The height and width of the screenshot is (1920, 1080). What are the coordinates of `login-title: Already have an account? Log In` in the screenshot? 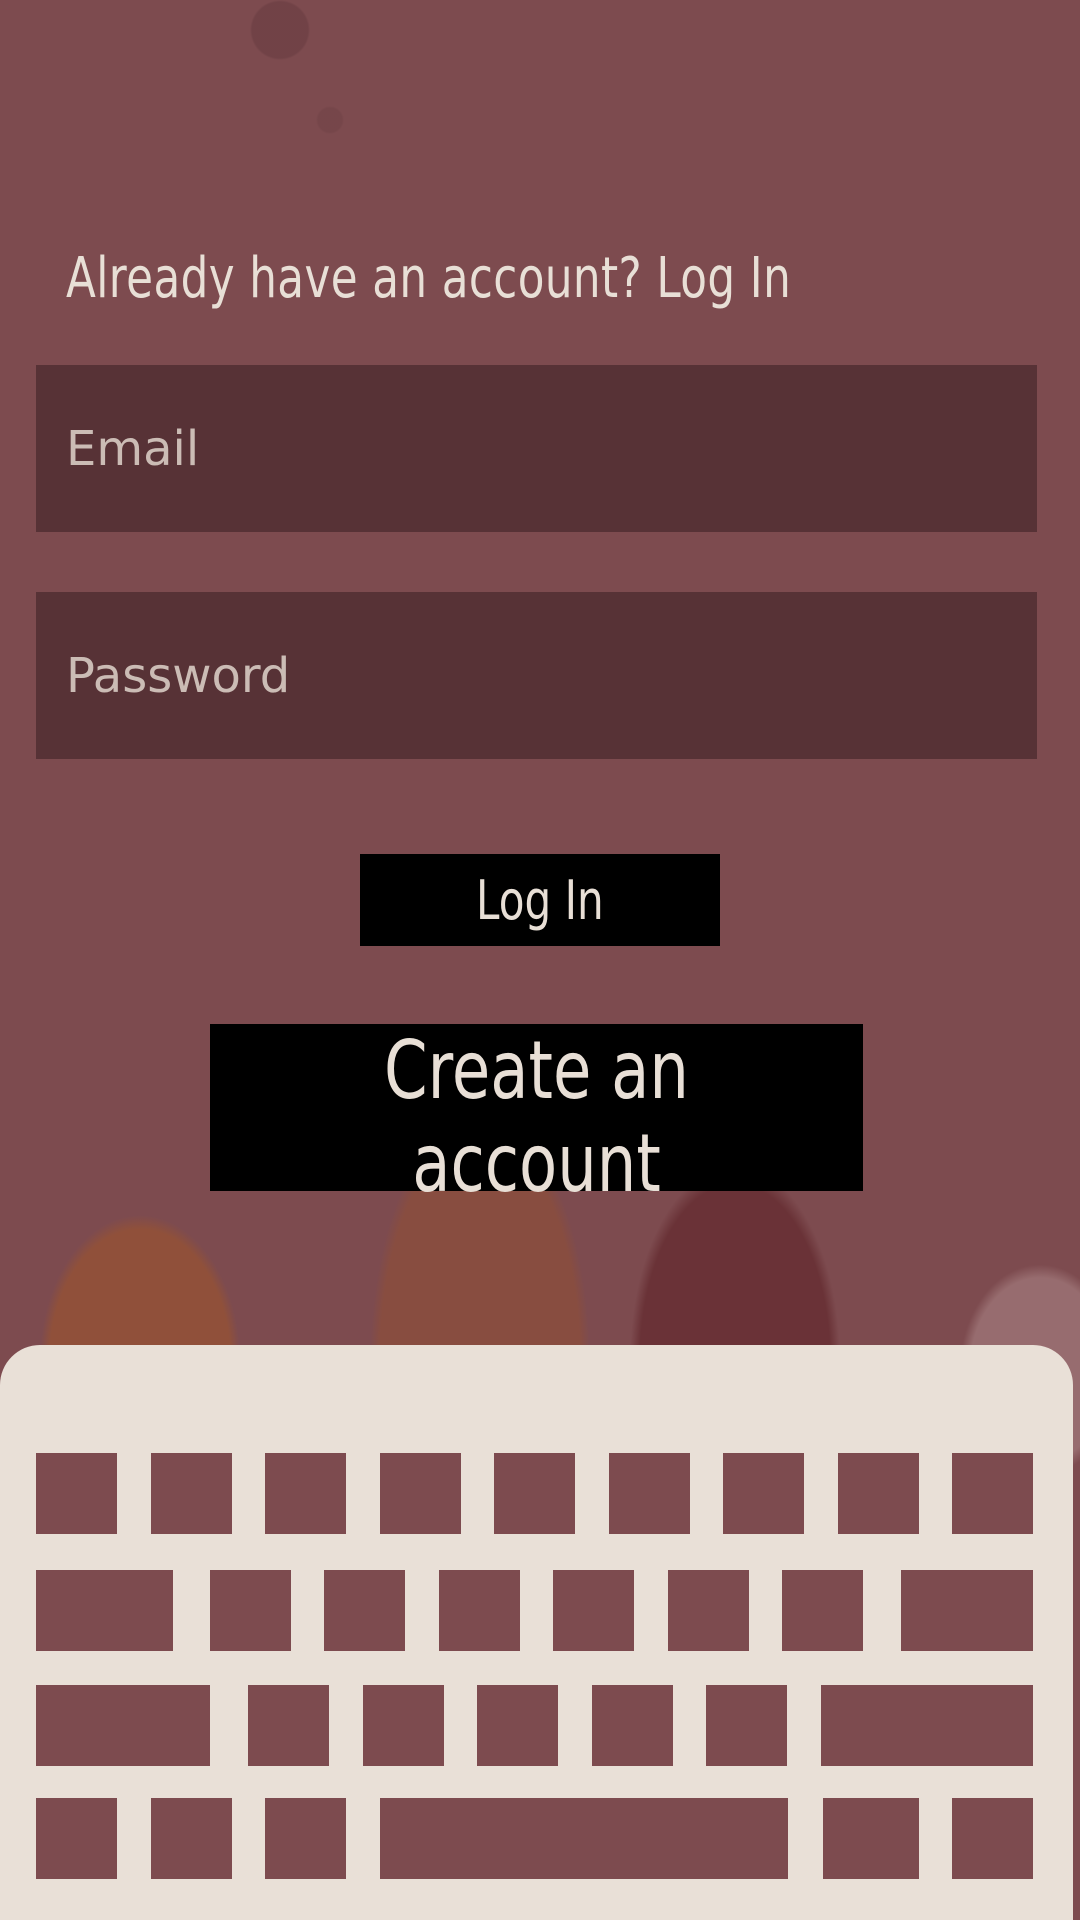 It's located at (429, 278).